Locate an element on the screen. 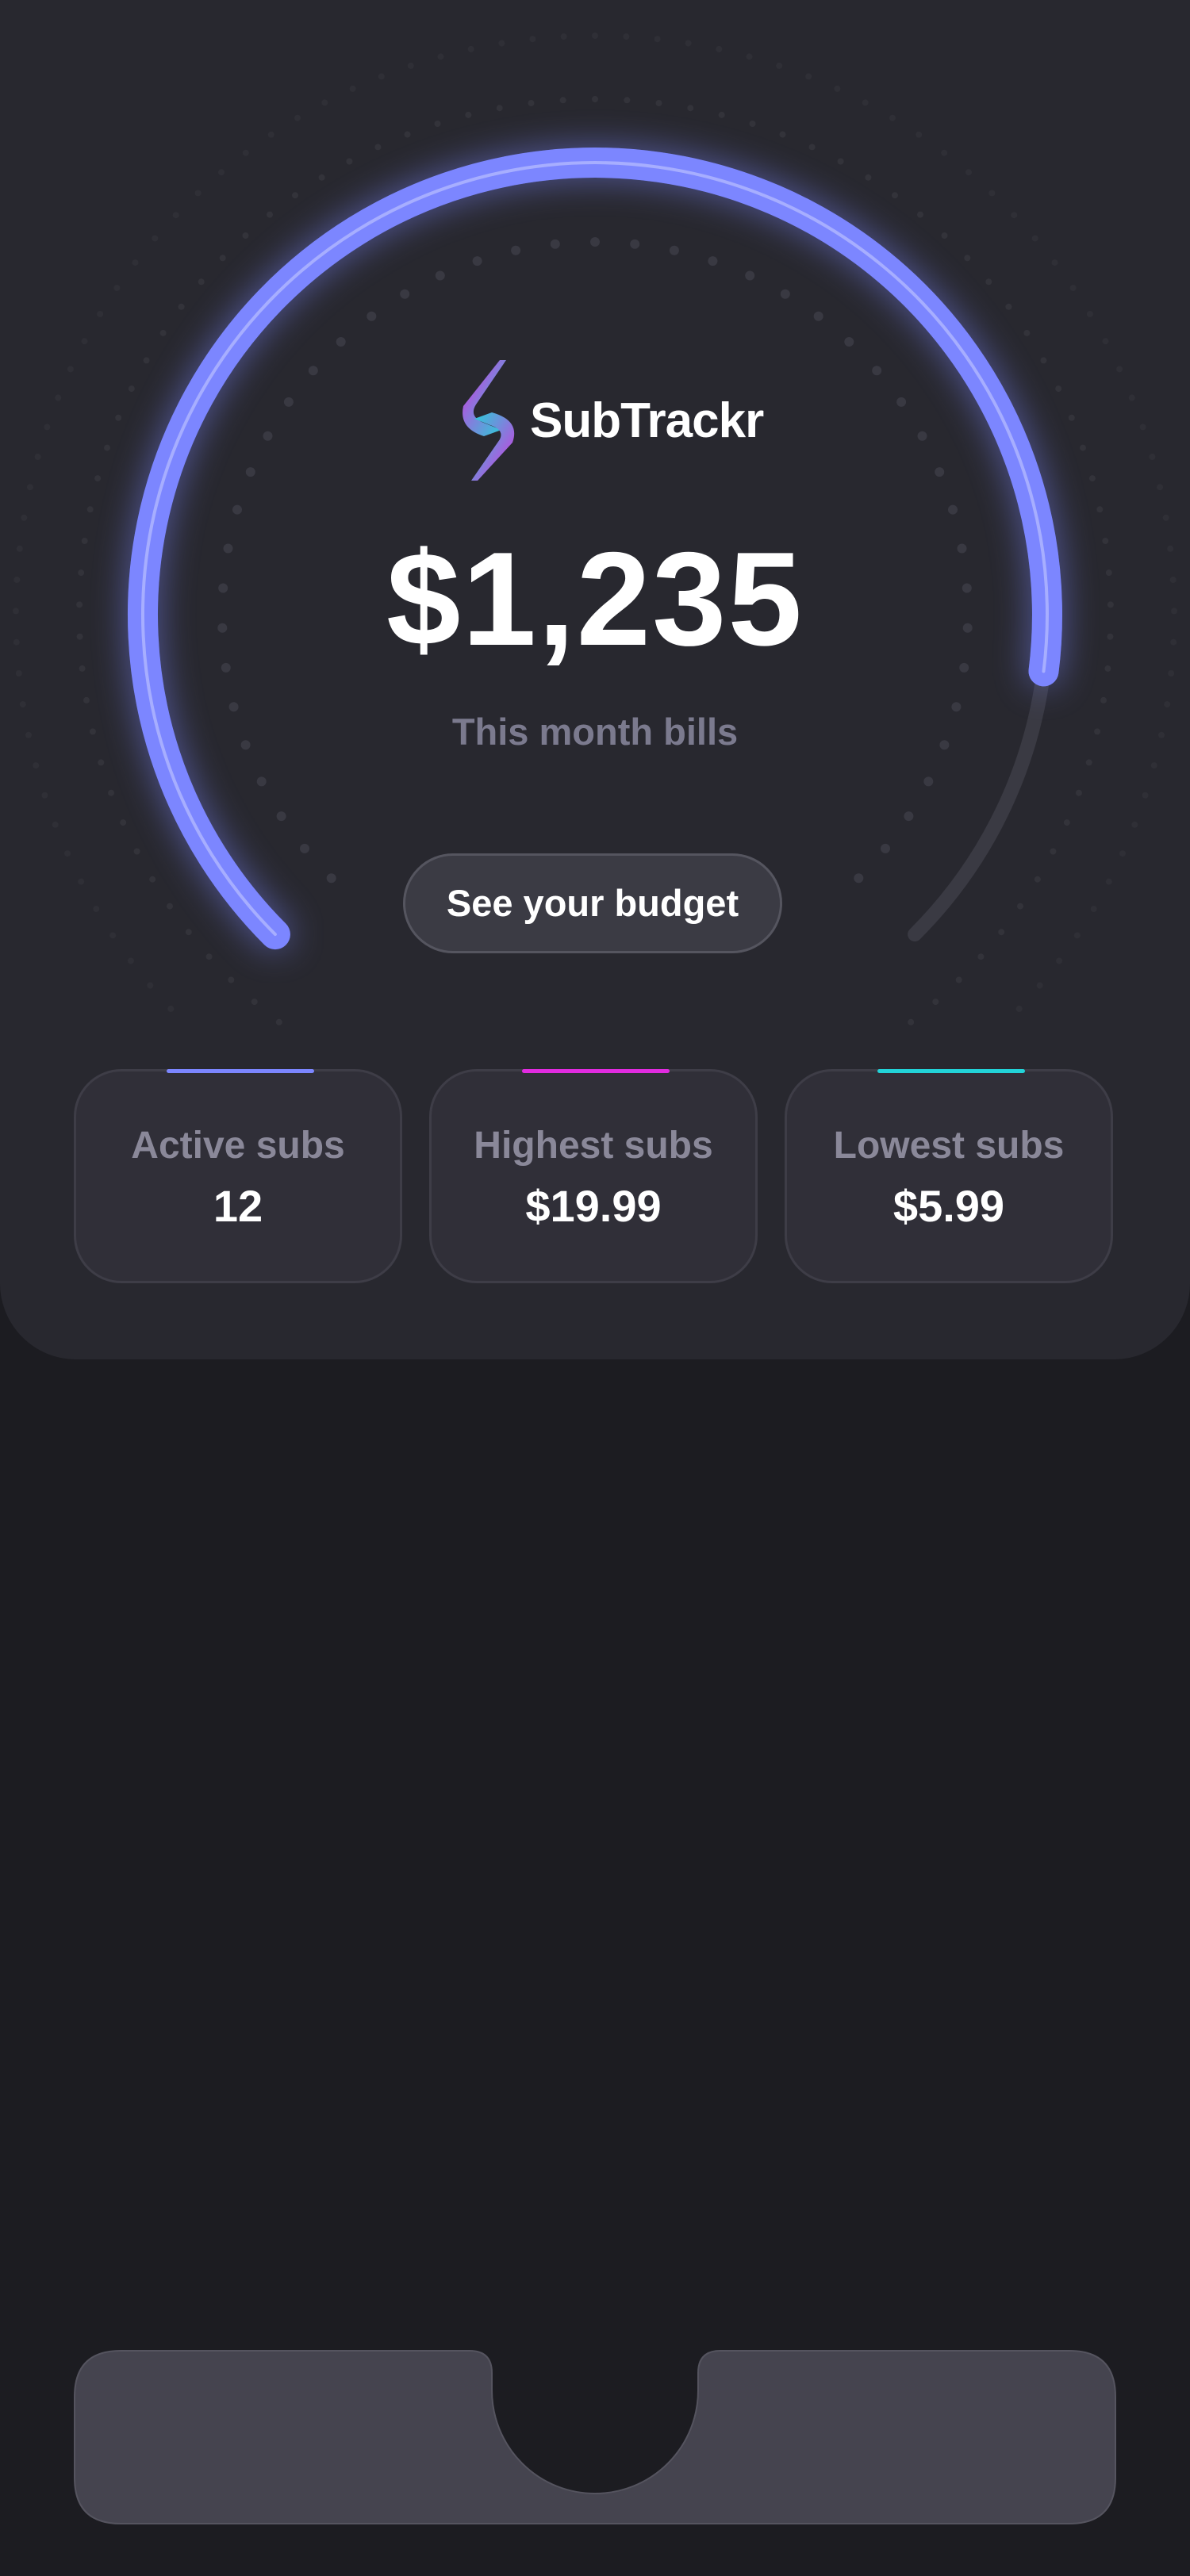 The width and height of the screenshot is (1190, 2576). card-value: $5.99 is located at coordinates (948, 1206).